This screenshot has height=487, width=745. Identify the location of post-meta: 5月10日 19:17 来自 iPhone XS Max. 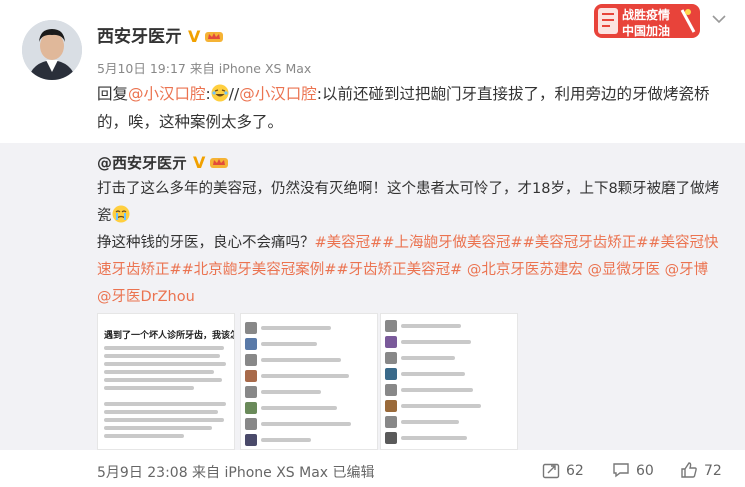
(204, 68).